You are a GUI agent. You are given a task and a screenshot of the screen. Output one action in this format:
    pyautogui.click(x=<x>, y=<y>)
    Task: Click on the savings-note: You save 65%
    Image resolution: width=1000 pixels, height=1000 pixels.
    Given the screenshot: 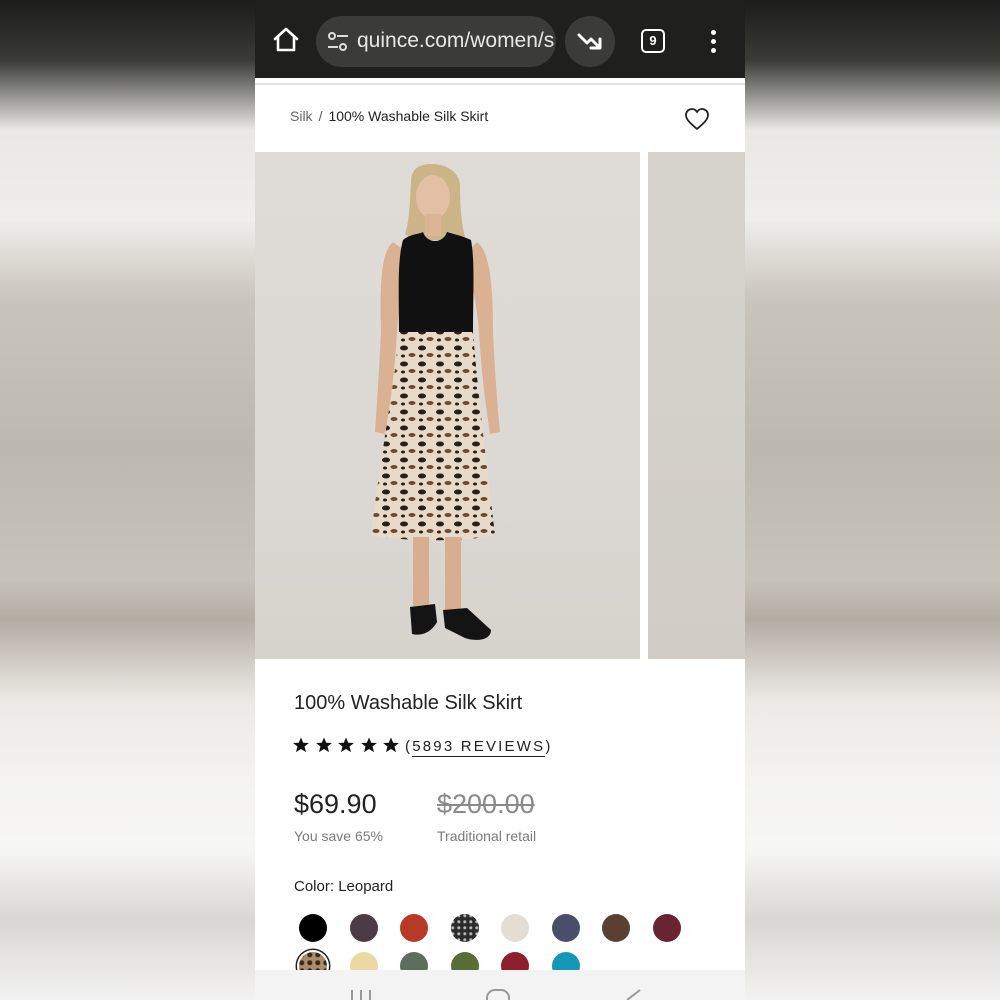 What is the action you would take?
    pyautogui.click(x=338, y=836)
    